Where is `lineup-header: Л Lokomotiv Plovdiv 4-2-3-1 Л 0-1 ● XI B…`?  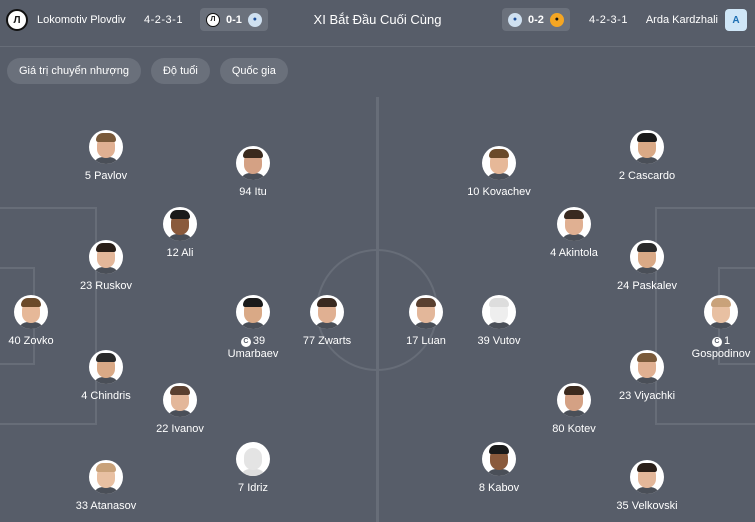
lineup-header: Л Lokomotiv Plovdiv 4-2-3-1 Л 0-1 ● XI B… is located at coordinates (377, 23).